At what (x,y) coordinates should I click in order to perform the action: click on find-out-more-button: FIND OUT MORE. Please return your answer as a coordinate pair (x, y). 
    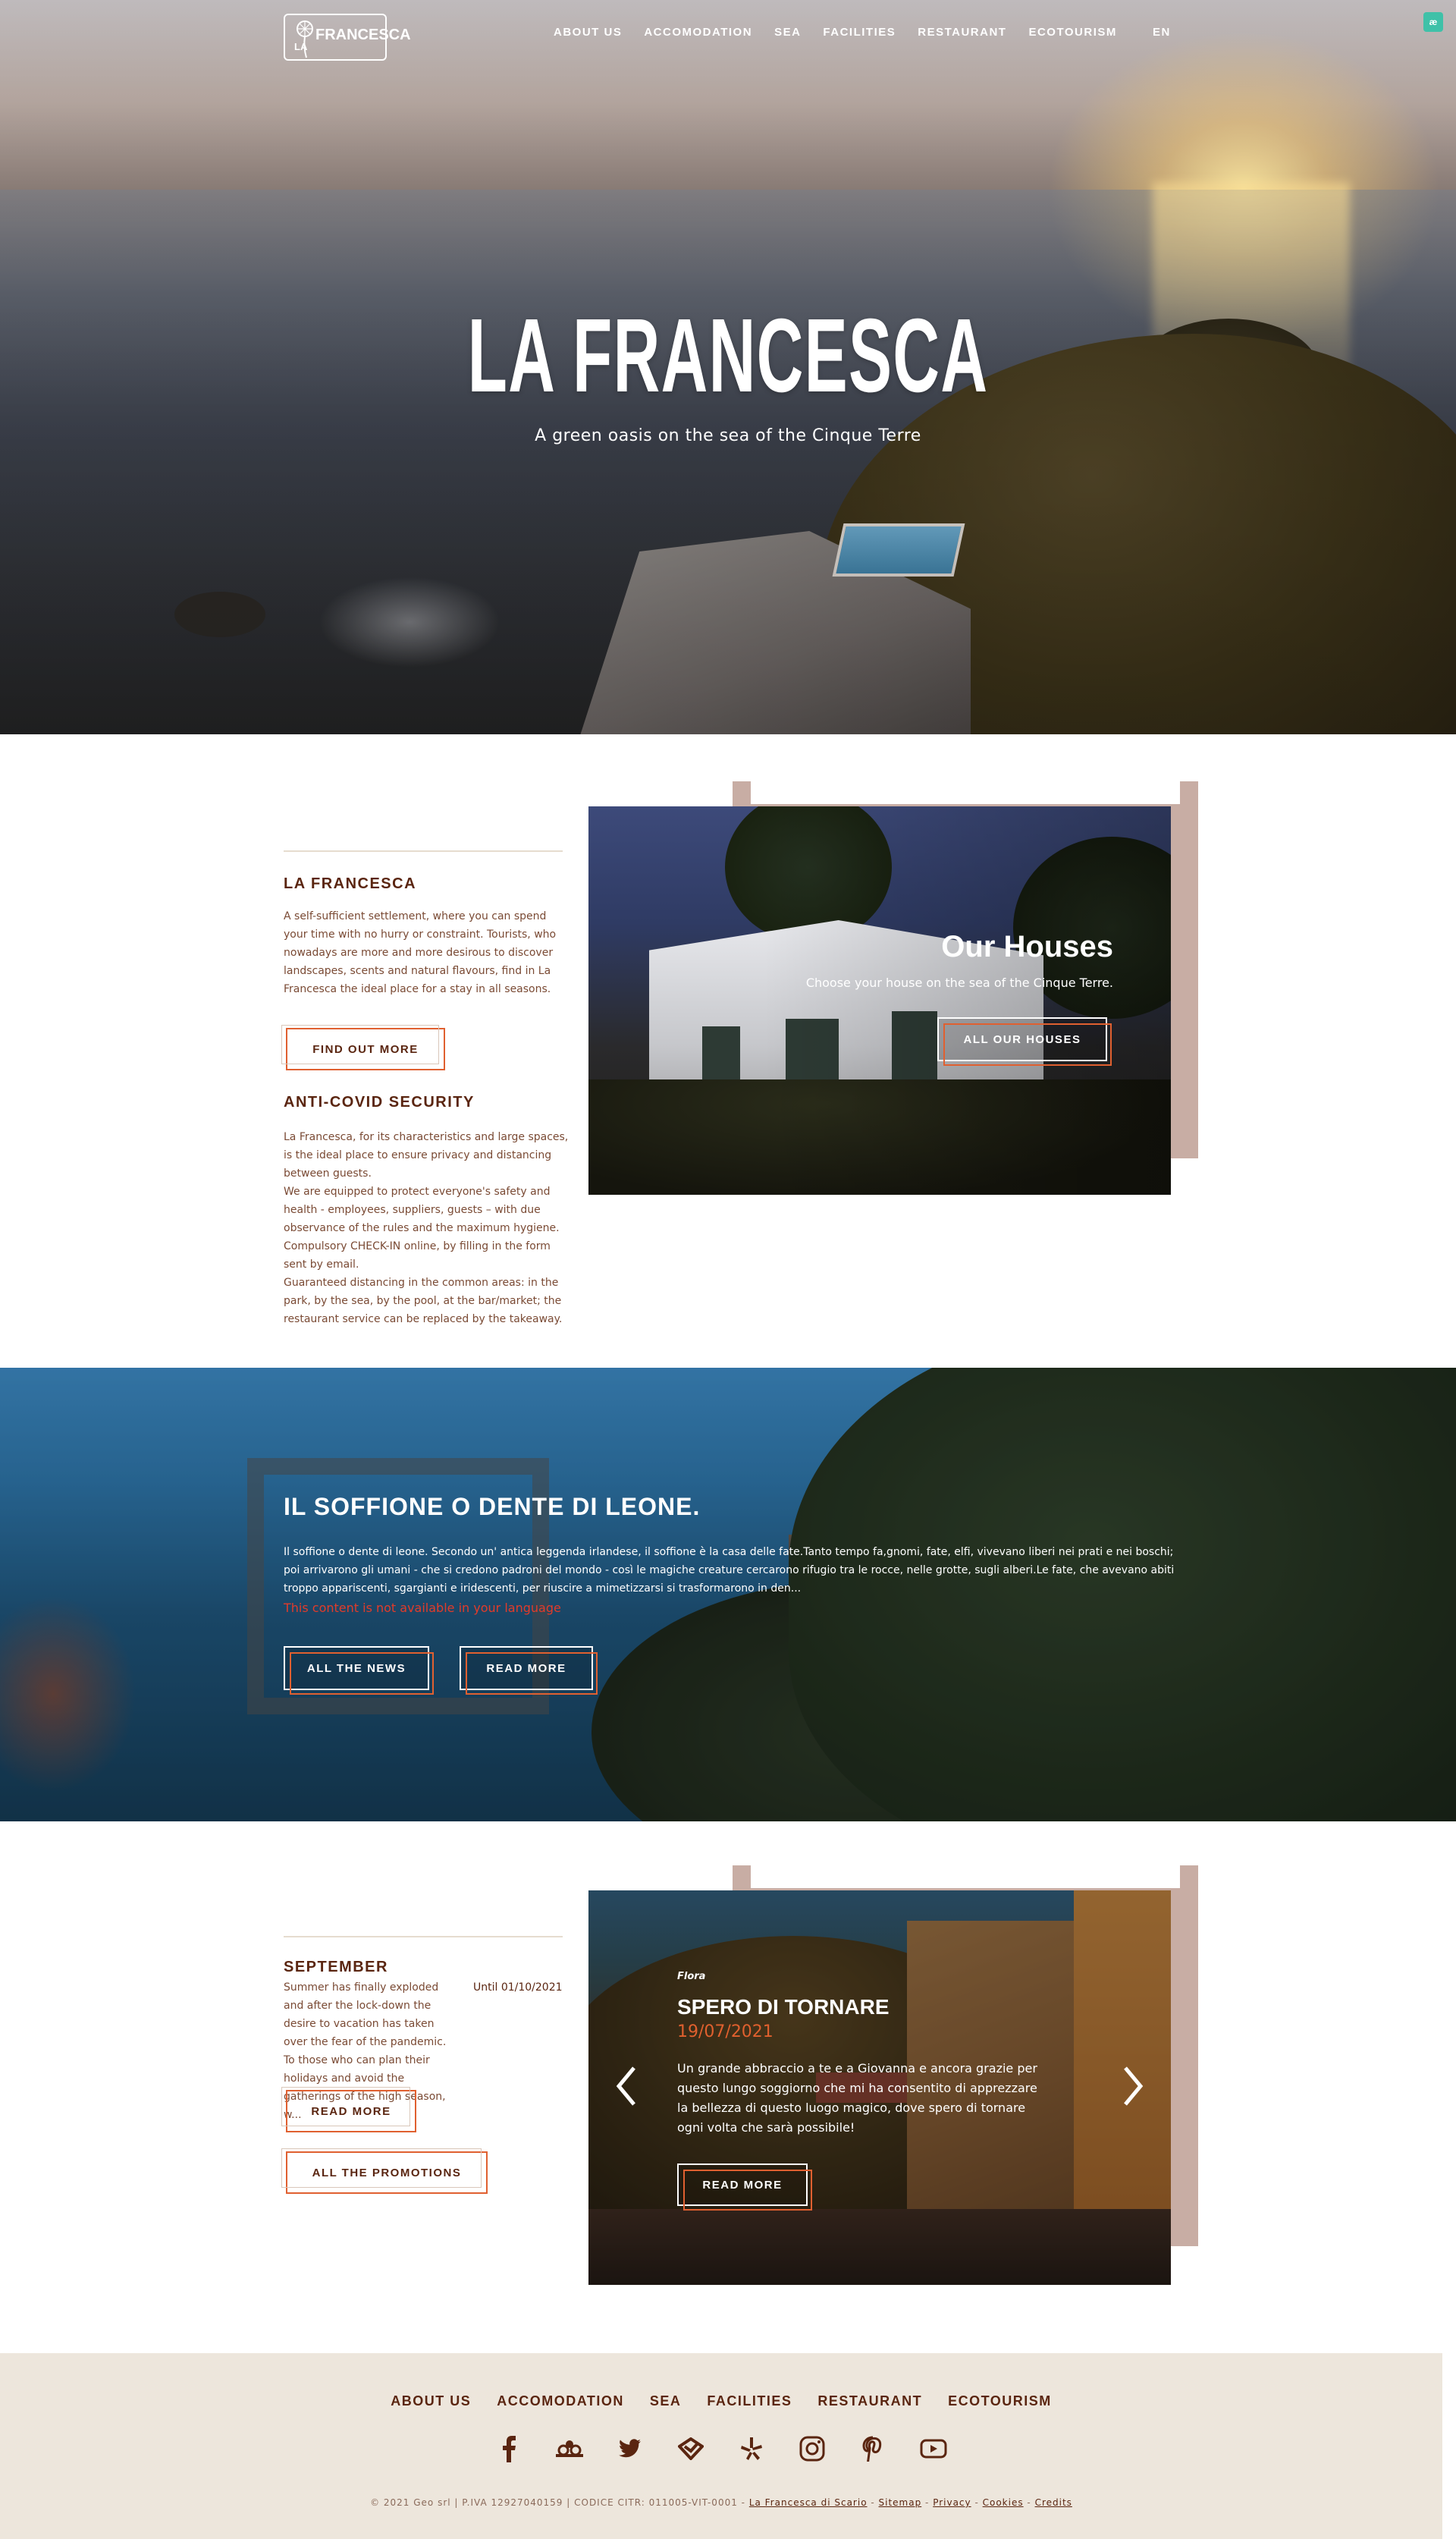
    Looking at the image, I should click on (363, 1047).